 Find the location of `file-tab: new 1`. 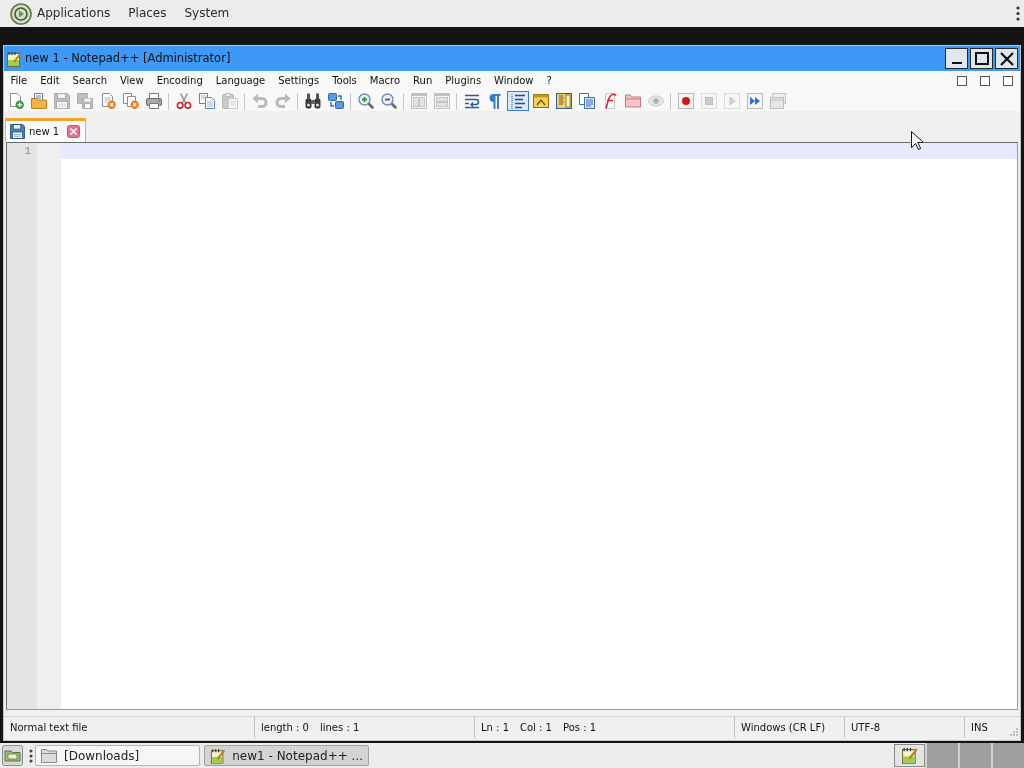

file-tab: new 1 is located at coordinates (46, 130).